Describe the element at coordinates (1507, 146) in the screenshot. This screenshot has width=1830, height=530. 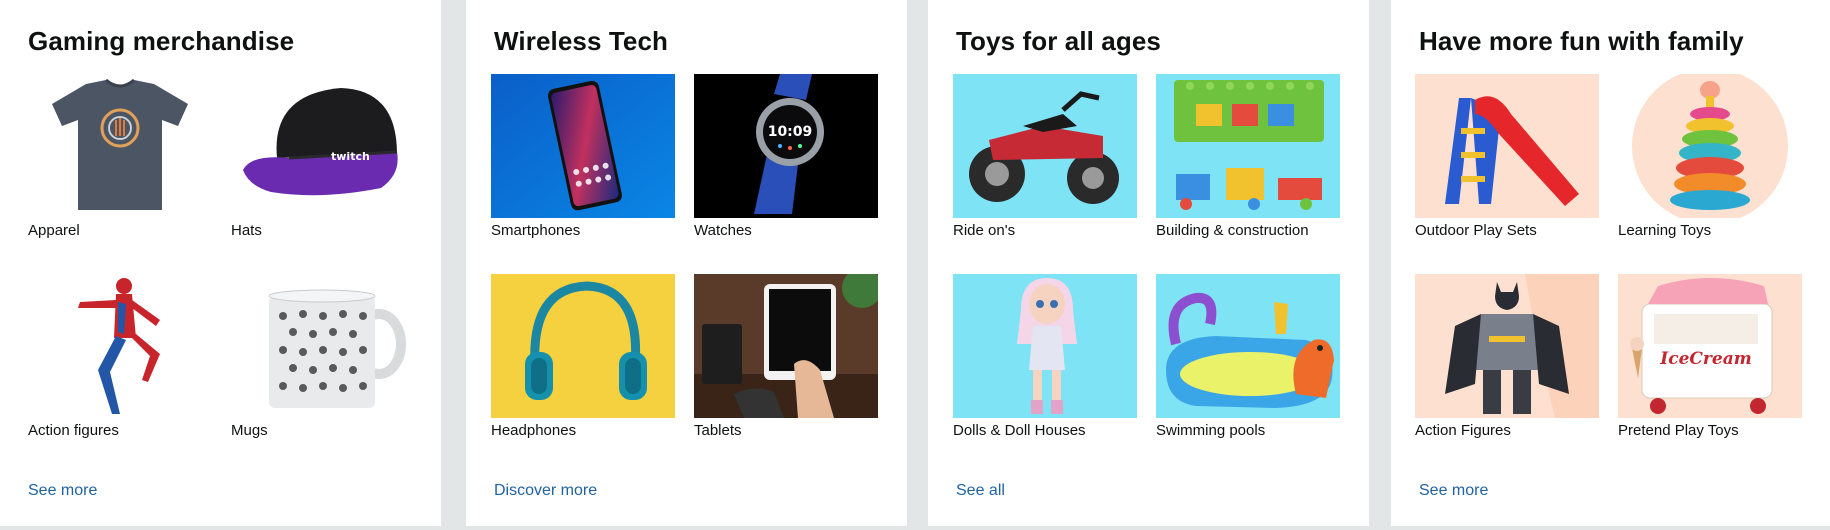
I see `outdoor-play-sets-image` at that location.